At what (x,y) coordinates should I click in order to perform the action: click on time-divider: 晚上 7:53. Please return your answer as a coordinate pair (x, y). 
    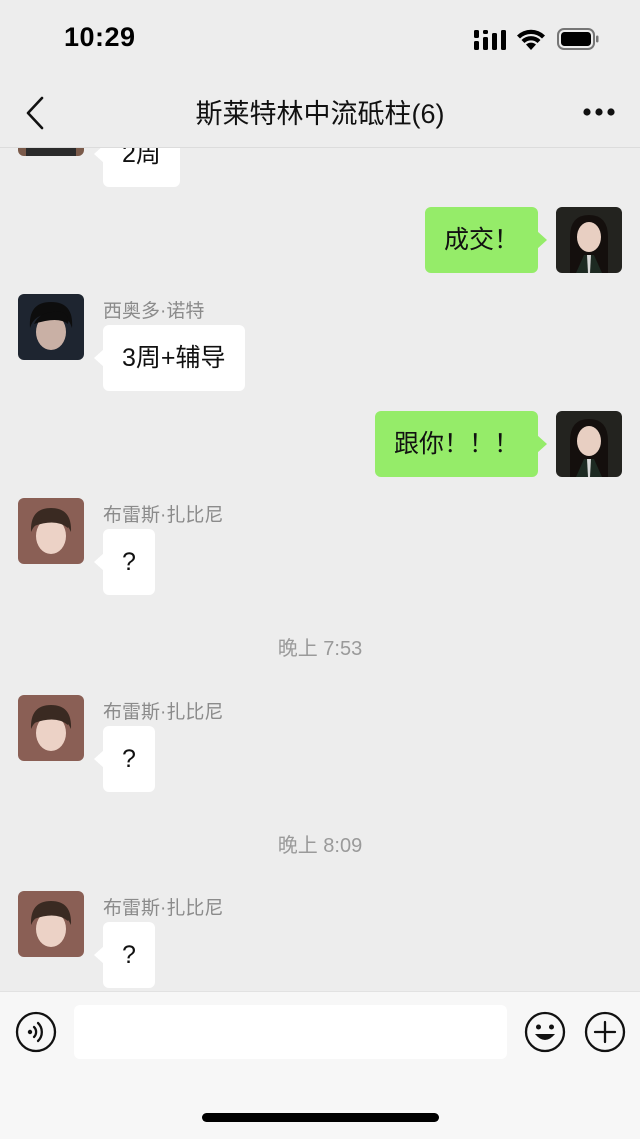
    Looking at the image, I should click on (320, 649).